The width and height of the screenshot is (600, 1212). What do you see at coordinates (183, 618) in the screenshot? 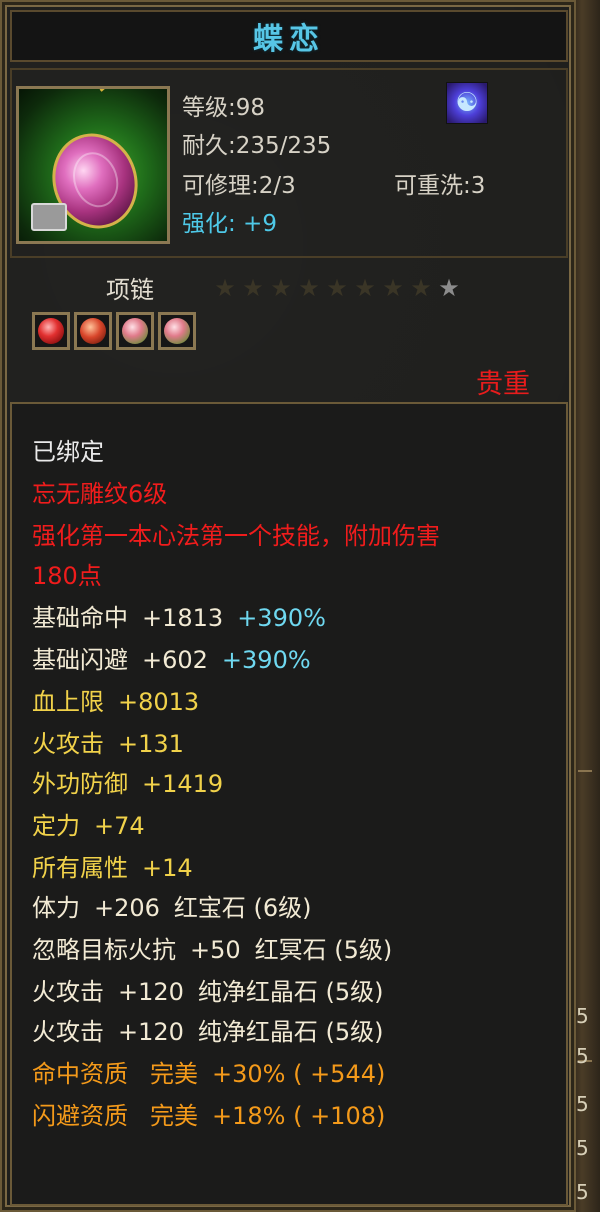
I see `attr-value: +1813` at bounding box center [183, 618].